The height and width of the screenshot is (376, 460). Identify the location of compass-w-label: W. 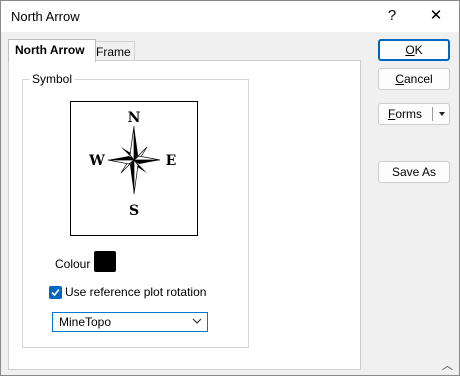
(96, 161).